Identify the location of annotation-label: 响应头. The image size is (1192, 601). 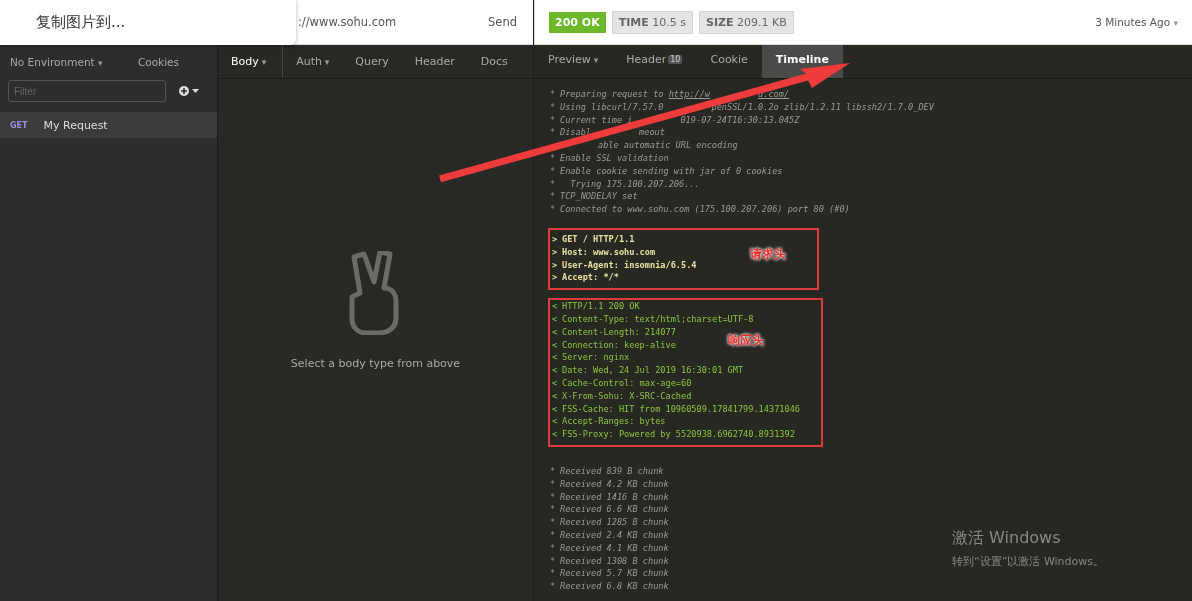
(746, 340).